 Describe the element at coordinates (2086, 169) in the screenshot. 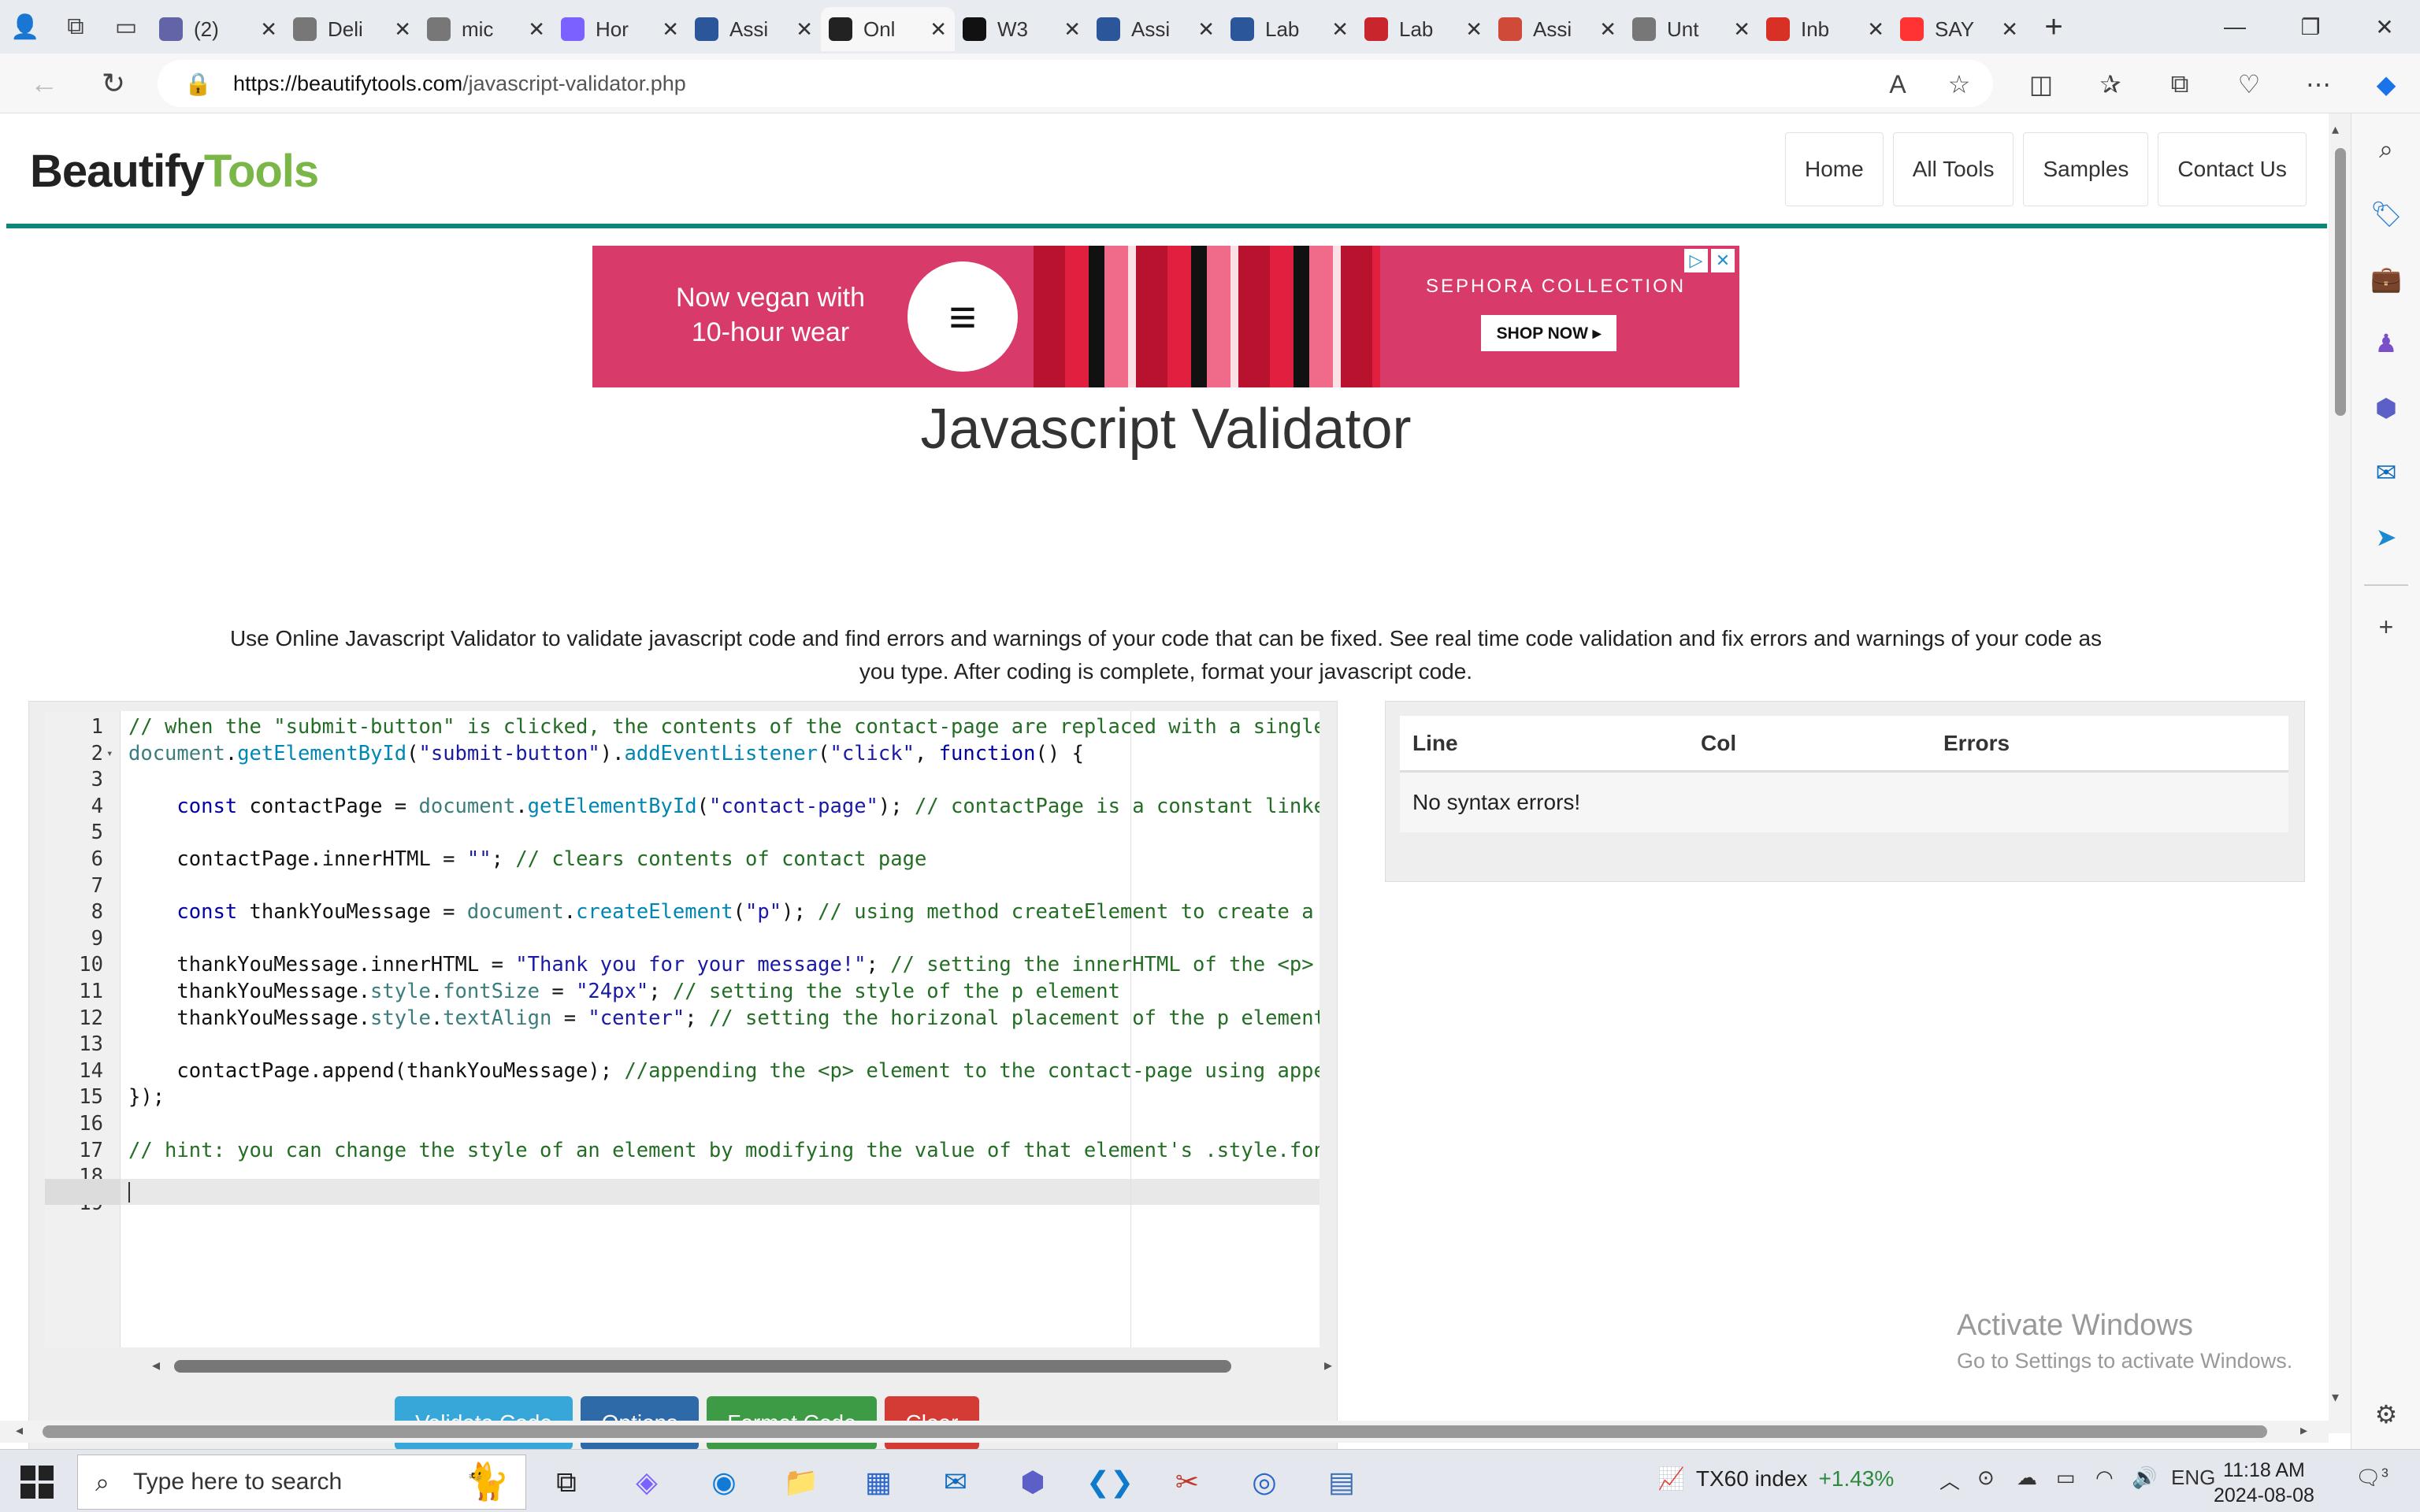

I see `nav-samples: Samples` at that location.